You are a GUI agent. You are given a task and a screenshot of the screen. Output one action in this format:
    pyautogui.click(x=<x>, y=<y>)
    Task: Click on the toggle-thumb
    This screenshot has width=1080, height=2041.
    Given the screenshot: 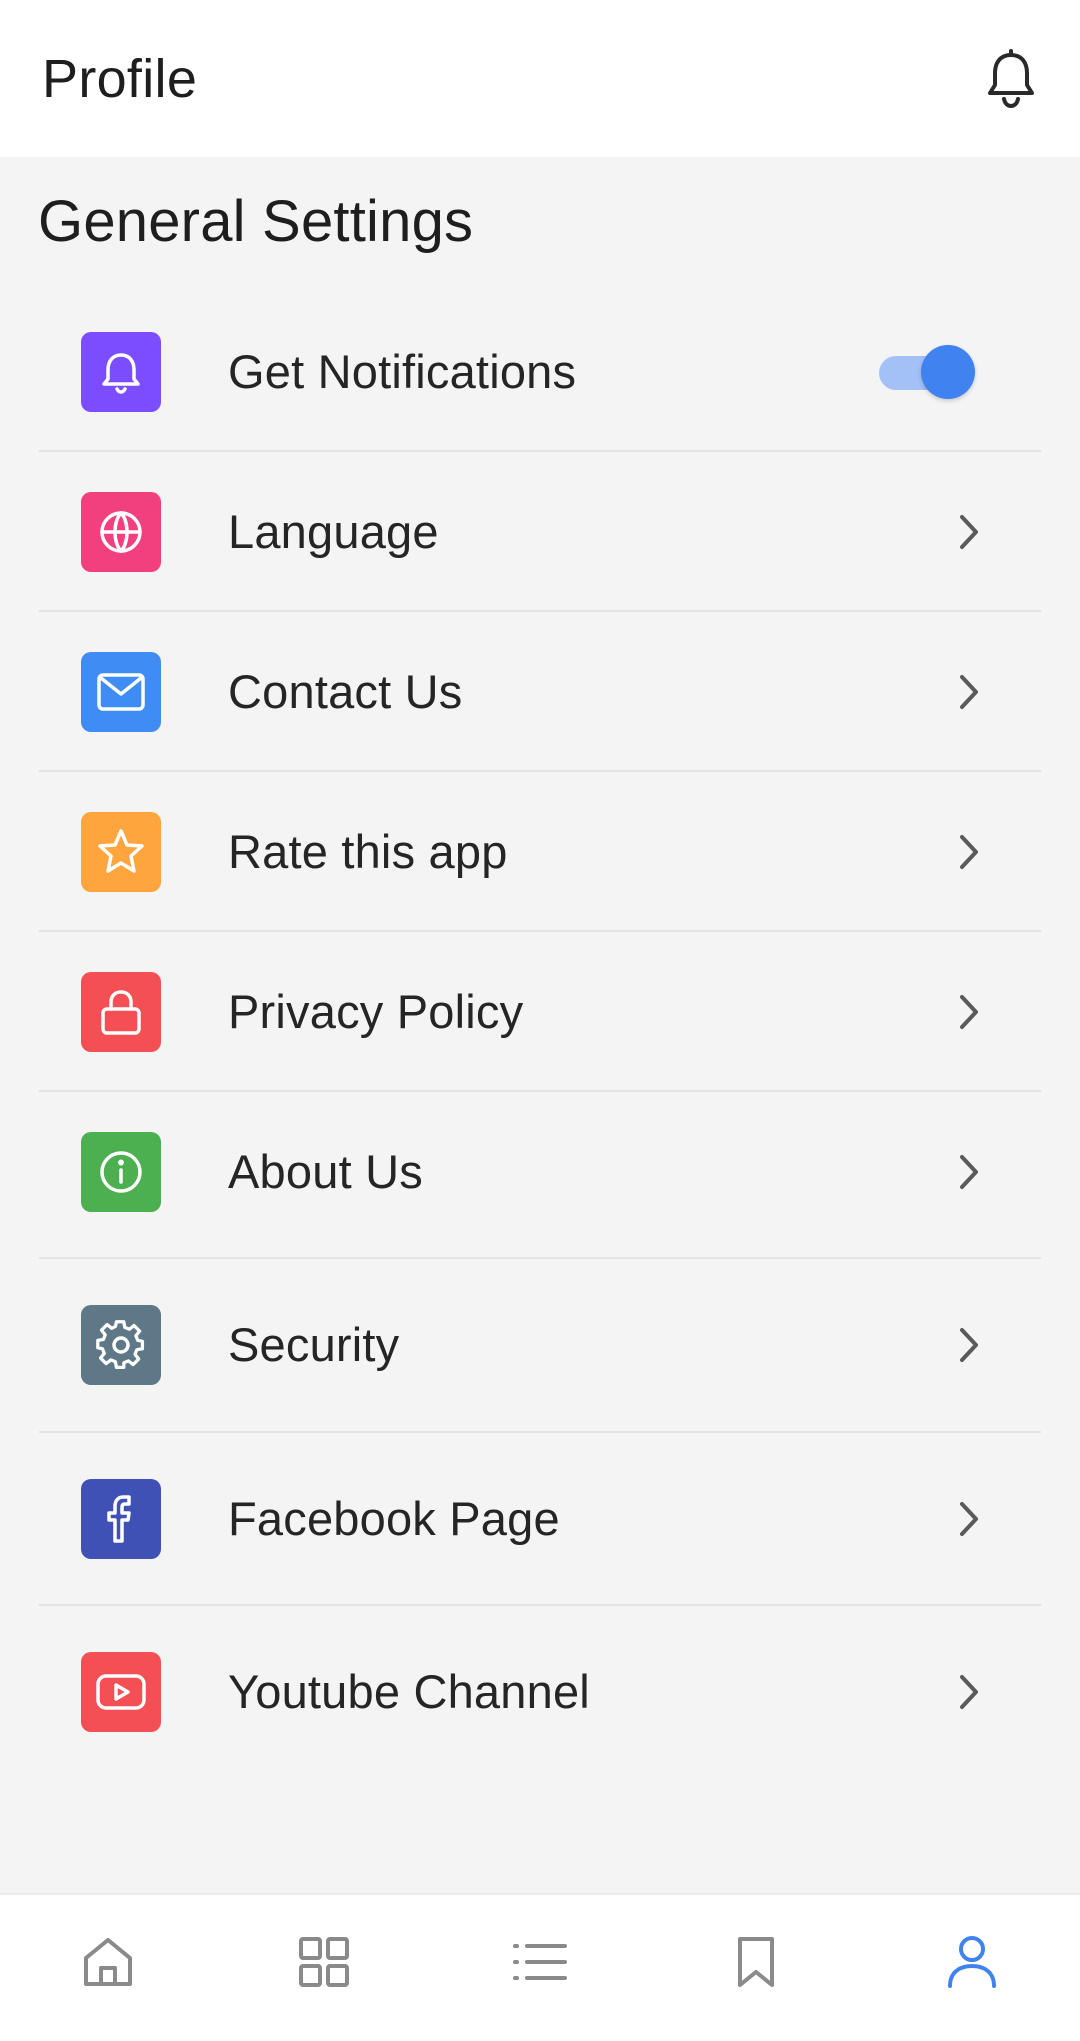 What is the action you would take?
    pyautogui.click(x=948, y=372)
    